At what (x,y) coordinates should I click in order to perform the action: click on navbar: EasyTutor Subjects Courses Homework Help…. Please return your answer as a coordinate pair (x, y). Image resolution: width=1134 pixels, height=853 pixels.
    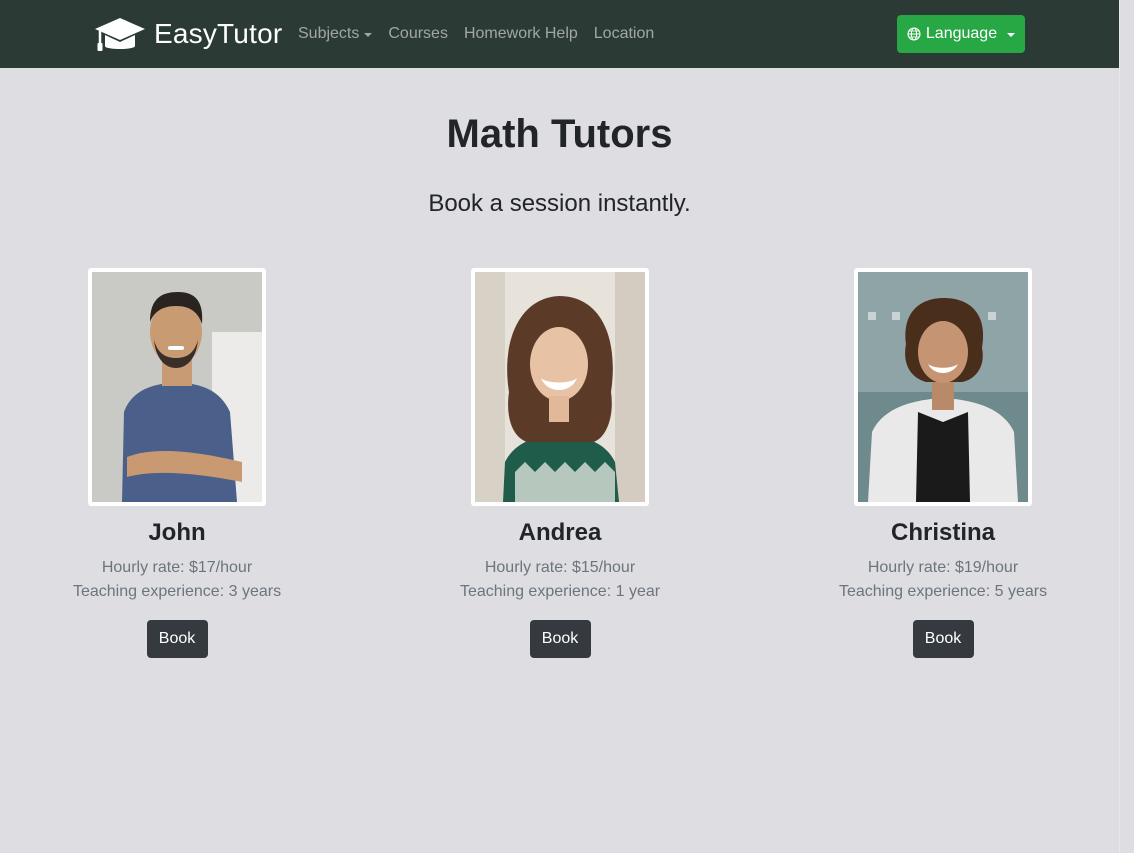
    Looking at the image, I should click on (559, 34).